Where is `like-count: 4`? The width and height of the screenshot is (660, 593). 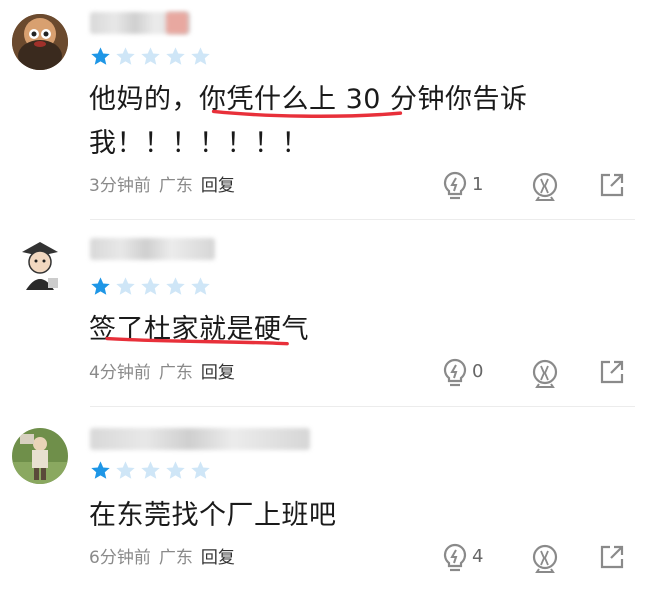
like-count: 4 is located at coordinates (478, 556).